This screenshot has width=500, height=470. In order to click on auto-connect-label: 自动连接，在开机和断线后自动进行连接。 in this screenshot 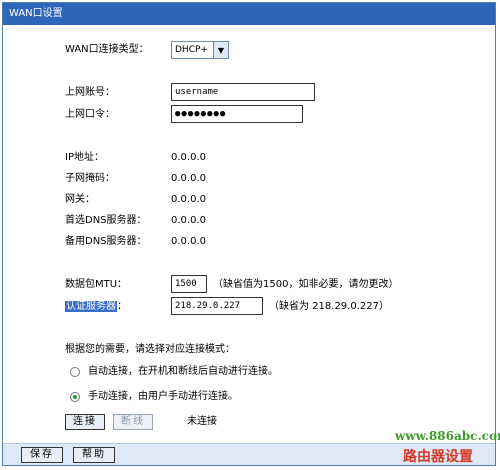, I will do `click(183, 371)`.